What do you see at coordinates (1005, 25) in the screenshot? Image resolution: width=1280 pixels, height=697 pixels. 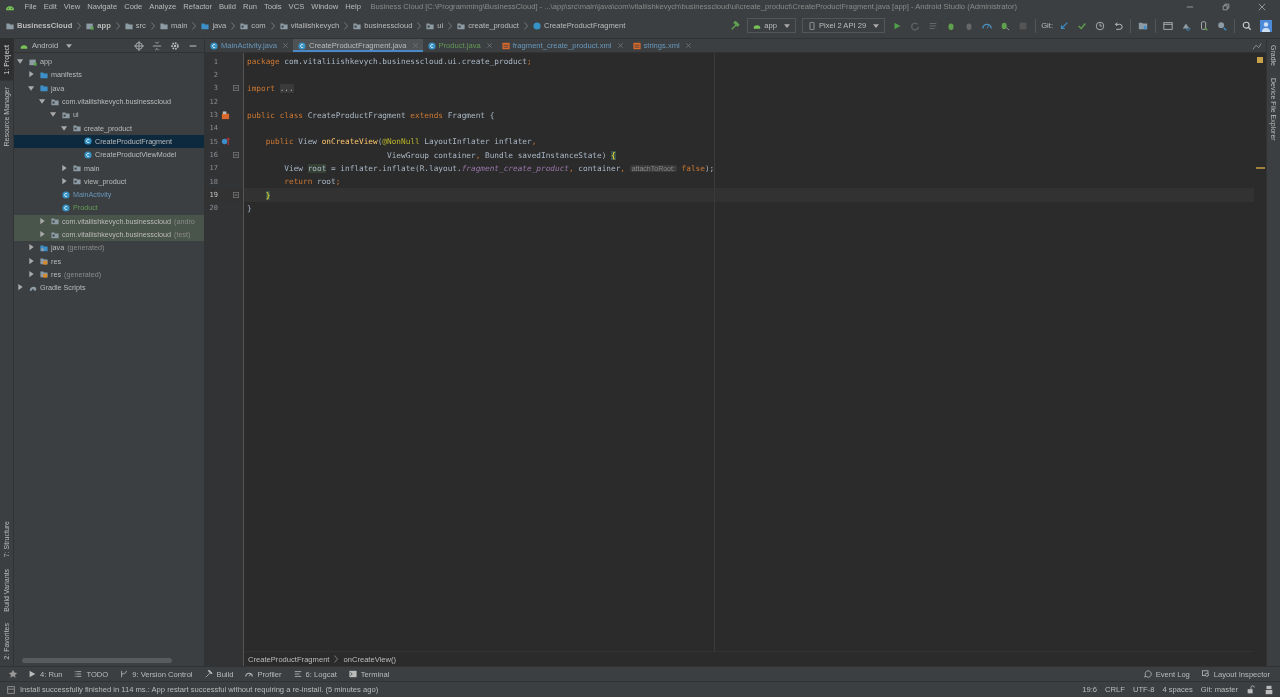 I see `apply-changes-icon` at bounding box center [1005, 25].